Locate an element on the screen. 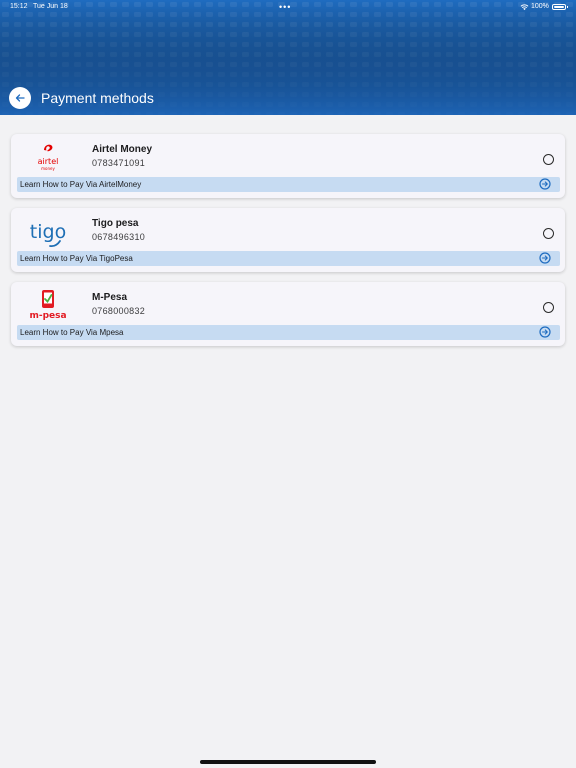 This screenshot has height=768, width=576. payment-method-phone: 0768000832 is located at coordinates (119, 311).